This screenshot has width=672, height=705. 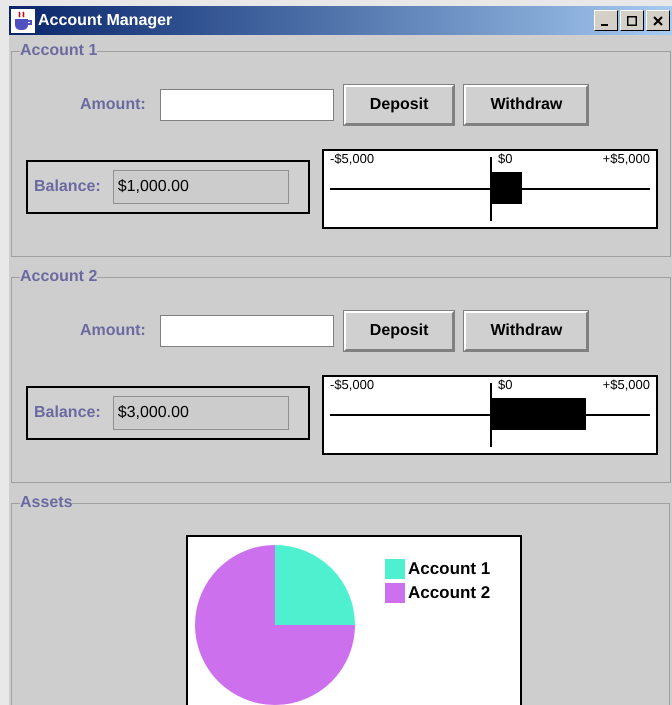 I want to click on balance-field: $1,000.00, so click(x=200, y=187).